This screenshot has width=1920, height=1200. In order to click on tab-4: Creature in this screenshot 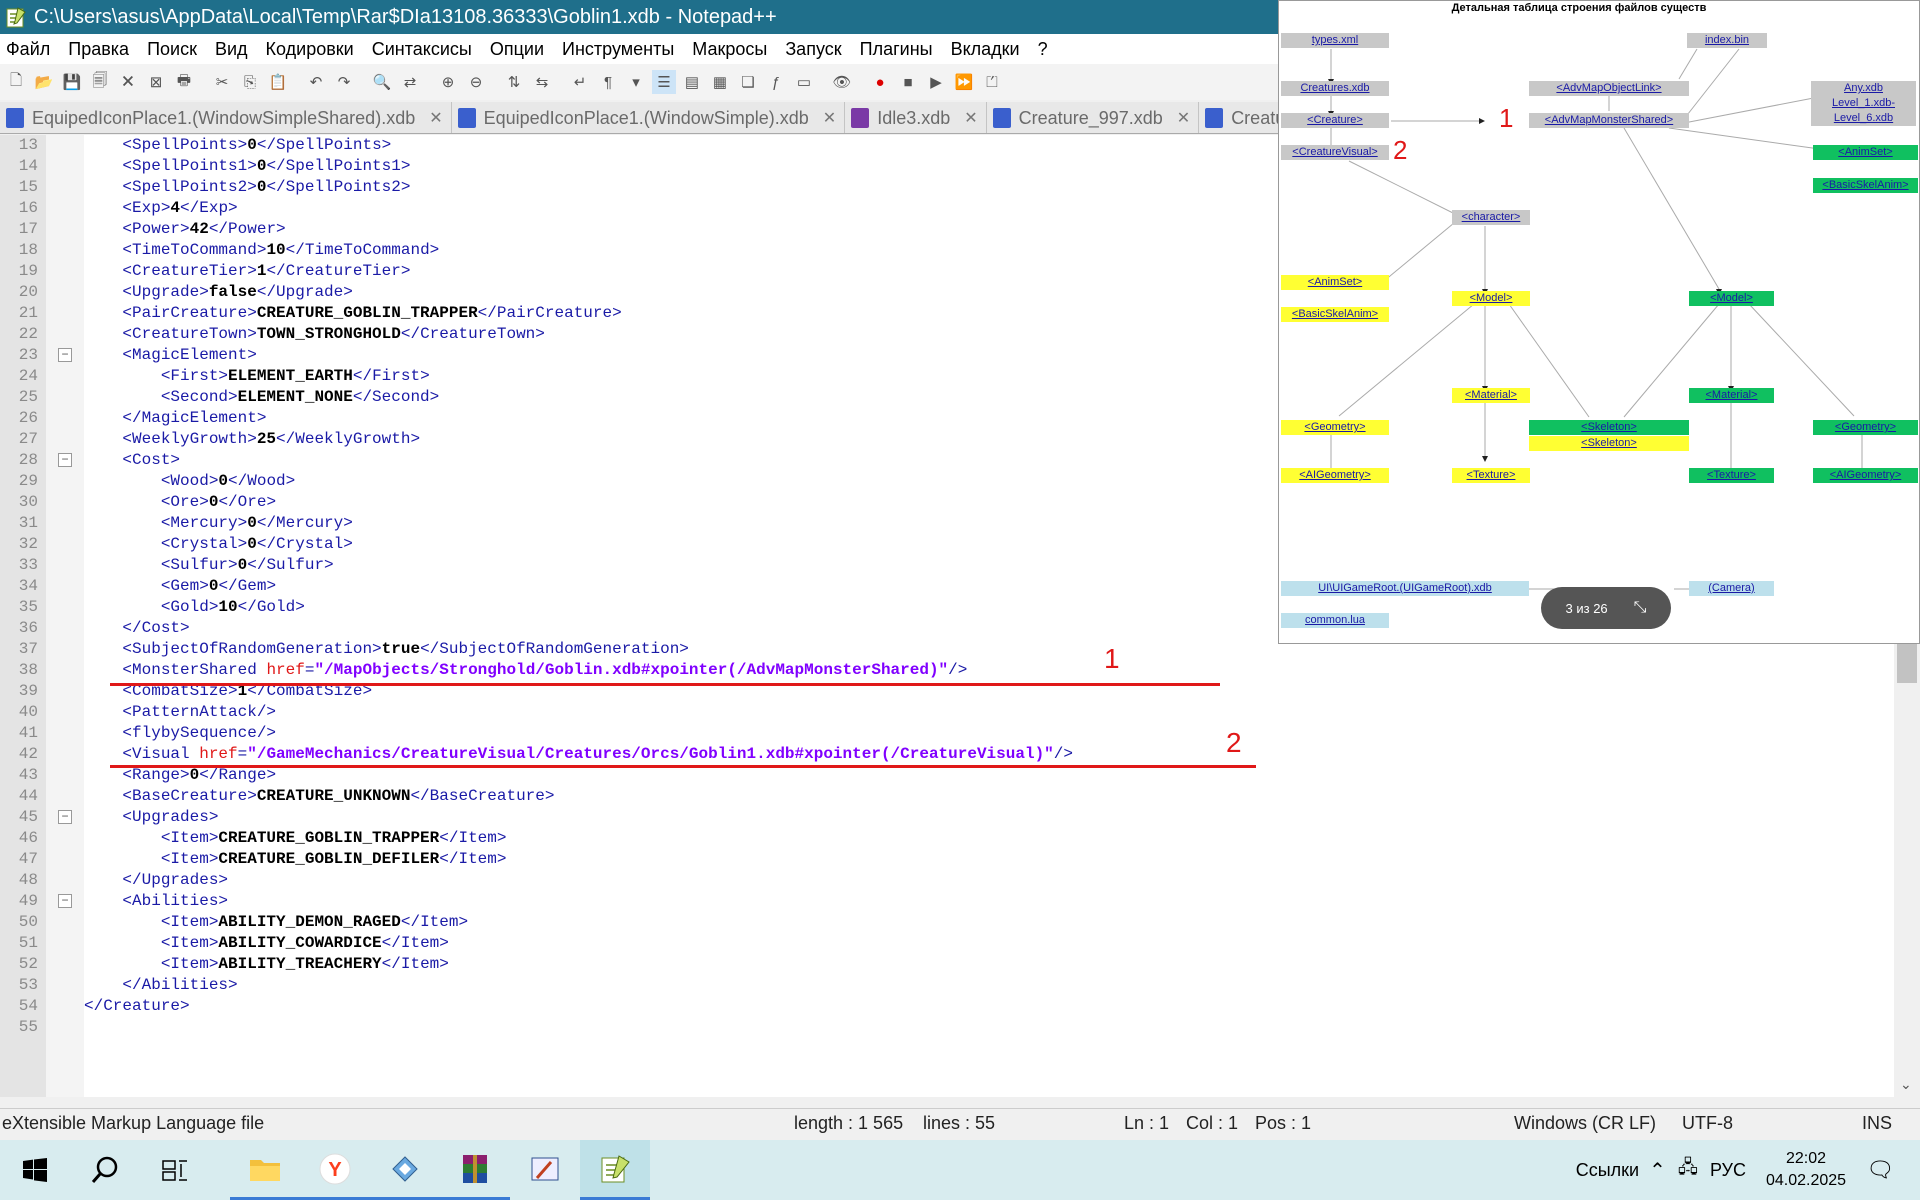, I will do `click(1239, 117)`.